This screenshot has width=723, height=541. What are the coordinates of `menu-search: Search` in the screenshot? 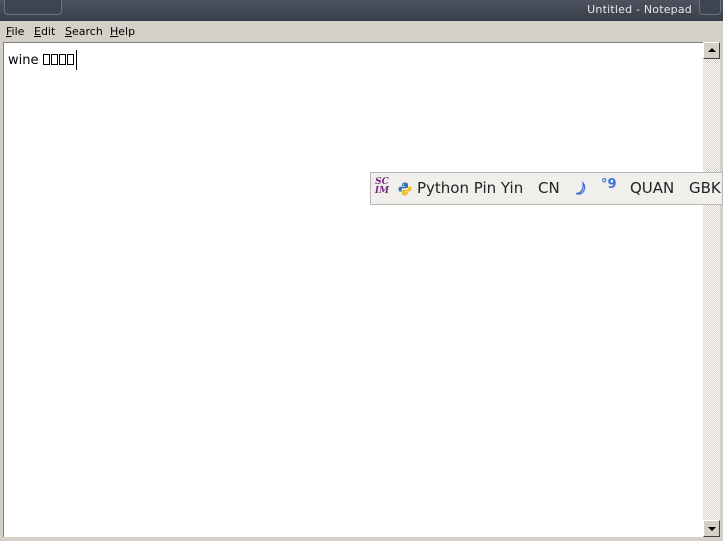 It's located at (84, 31).